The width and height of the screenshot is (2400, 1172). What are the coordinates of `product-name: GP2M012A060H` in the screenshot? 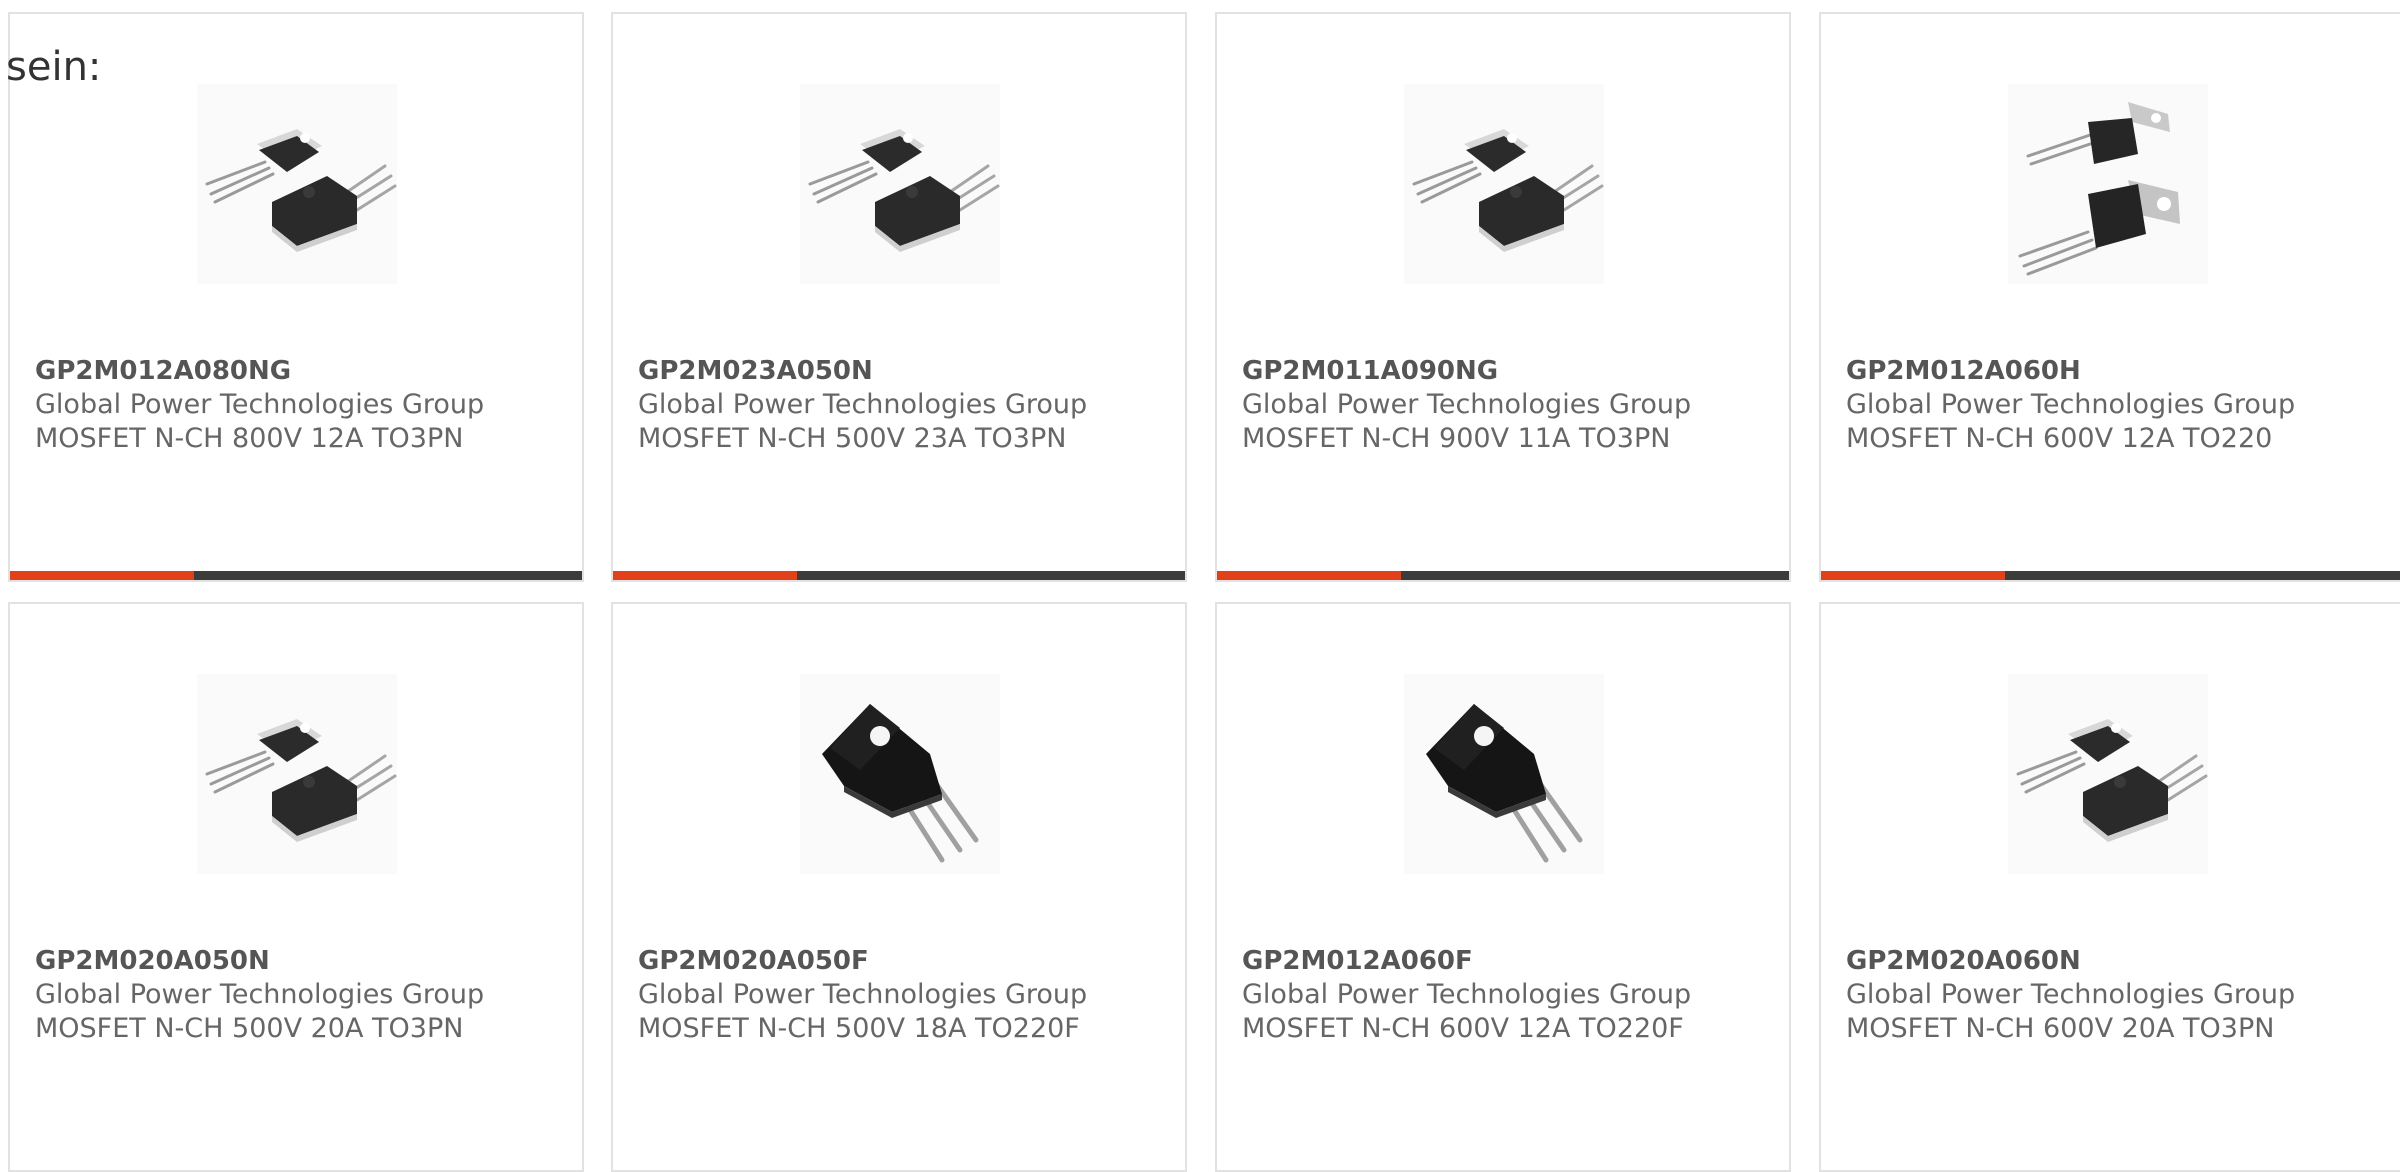 It's located at (2070, 371).